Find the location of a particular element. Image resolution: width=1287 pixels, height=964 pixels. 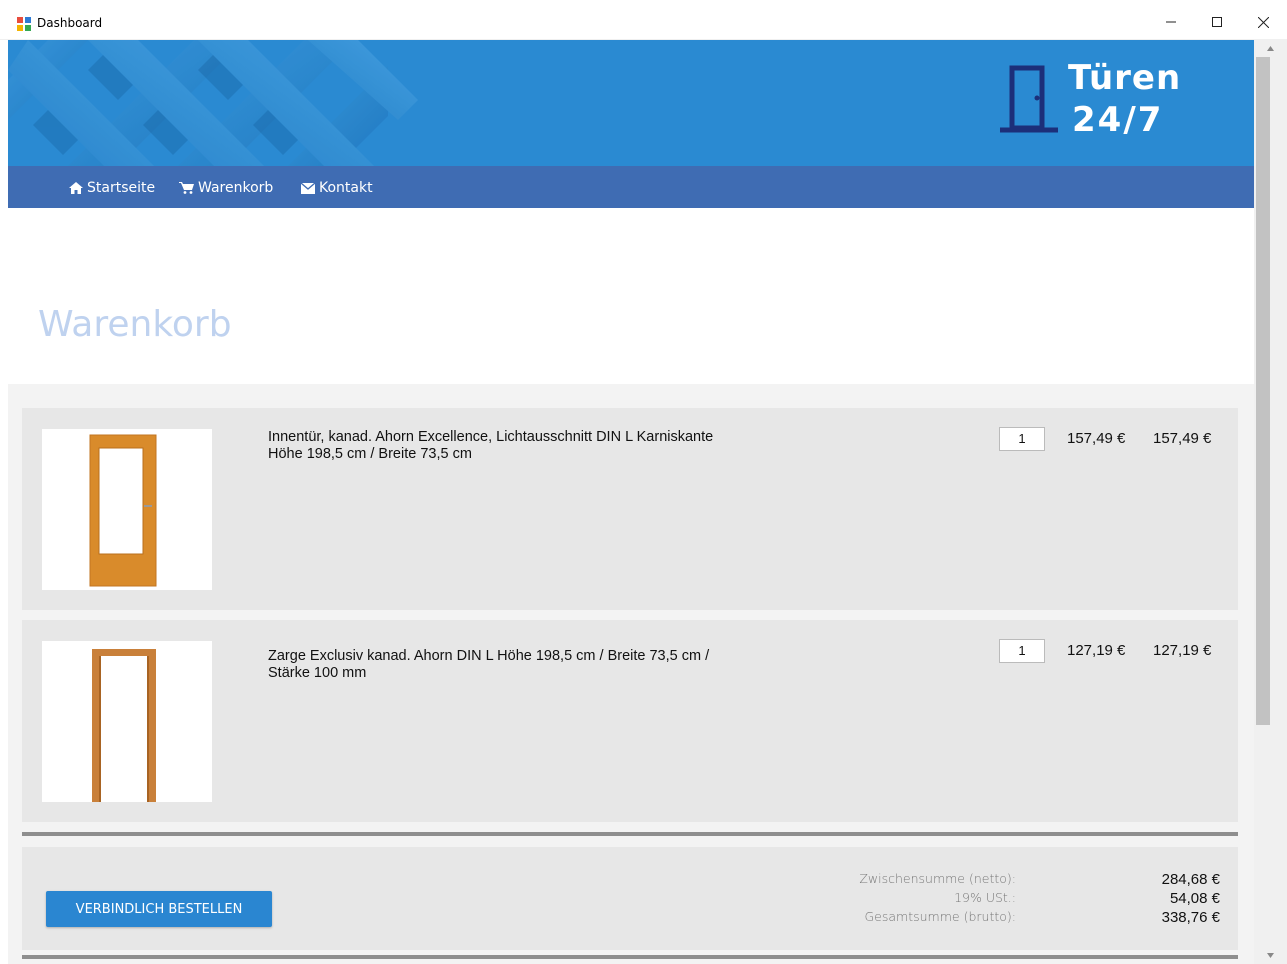

scroll-up-button is located at coordinates (1270, 48).